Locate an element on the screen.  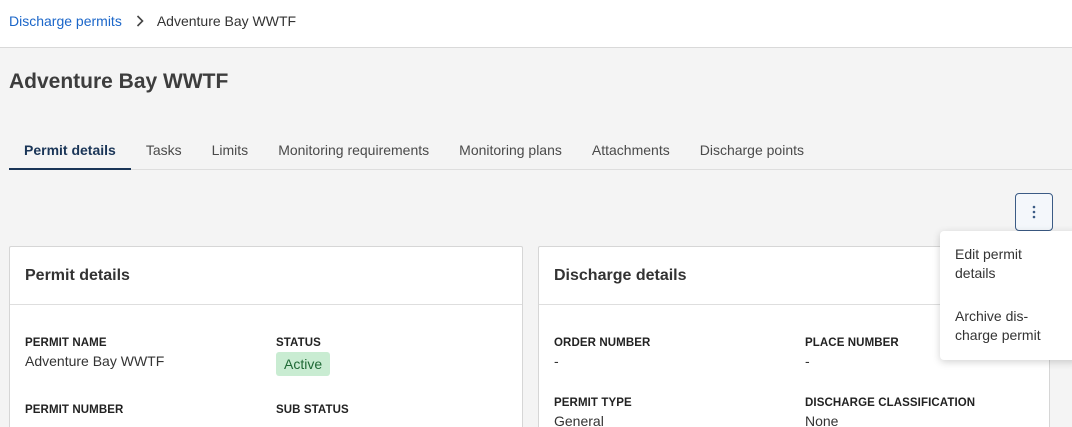
place-number-label: PLACE NUMBER is located at coordinates (852, 343).